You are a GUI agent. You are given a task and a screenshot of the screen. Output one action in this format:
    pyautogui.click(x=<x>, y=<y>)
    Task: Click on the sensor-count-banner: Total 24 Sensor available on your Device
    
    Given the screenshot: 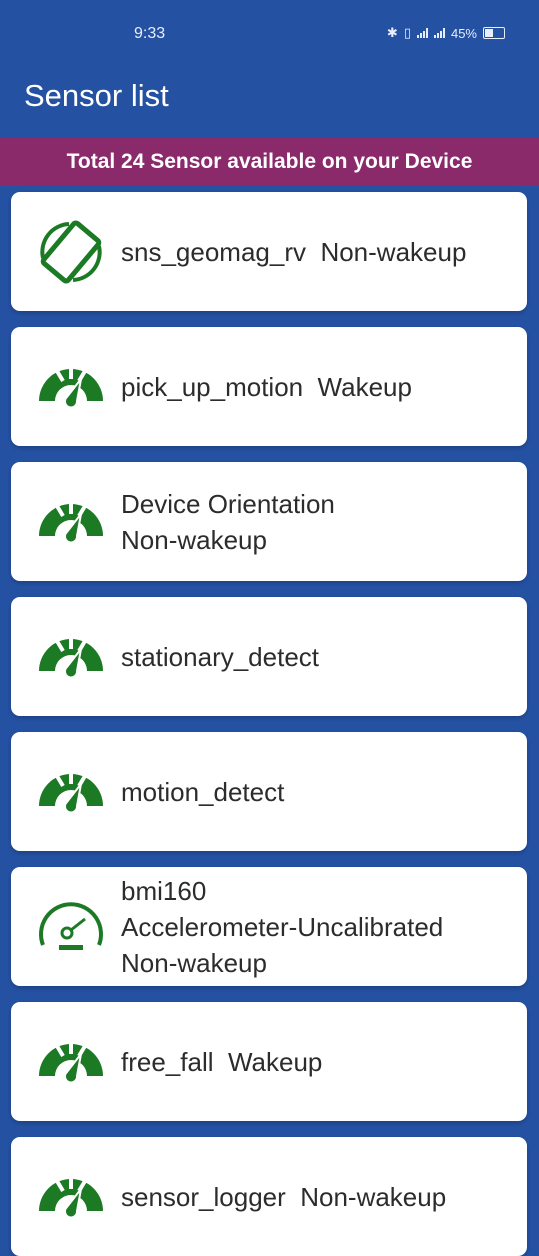 What is the action you would take?
    pyautogui.click(x=269, y=162)
    